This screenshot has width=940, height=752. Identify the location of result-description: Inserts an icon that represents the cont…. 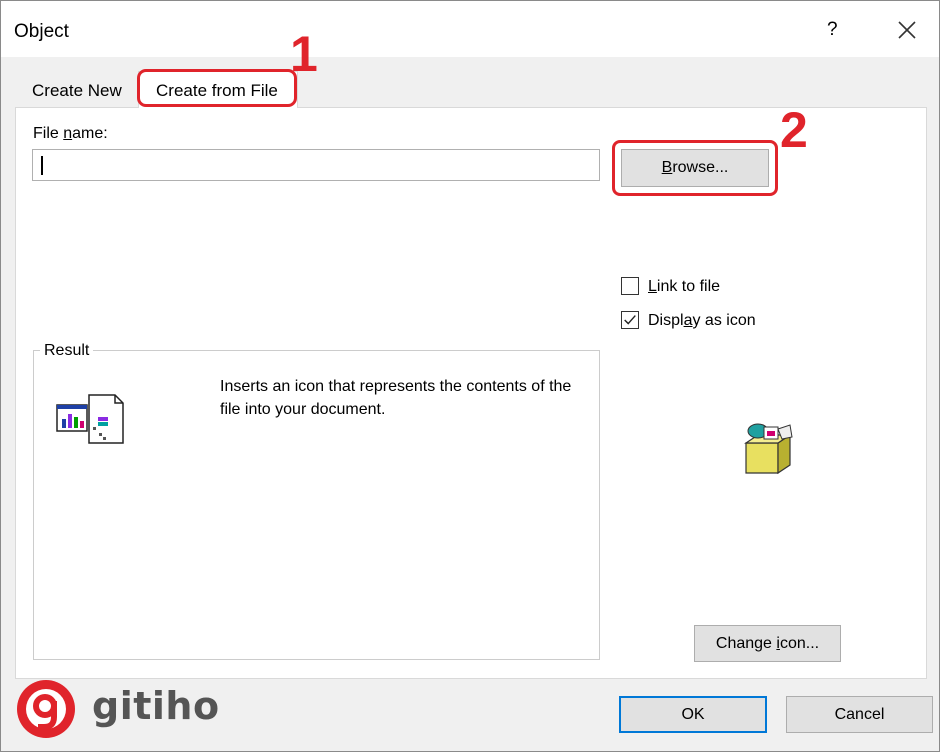
(396, 398).